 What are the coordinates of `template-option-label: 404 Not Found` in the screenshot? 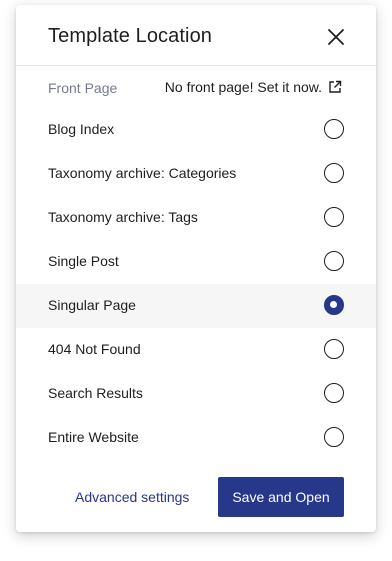 It's located at (94, 349).